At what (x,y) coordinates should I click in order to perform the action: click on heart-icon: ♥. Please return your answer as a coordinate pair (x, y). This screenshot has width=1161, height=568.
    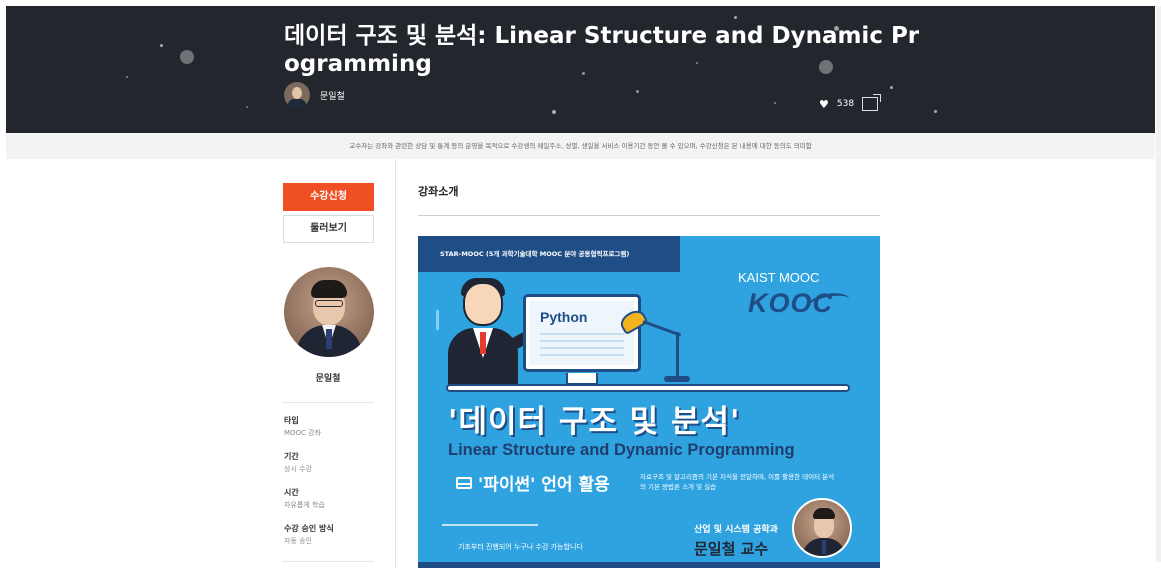
    Looking at the image, I should click on (824, 104).